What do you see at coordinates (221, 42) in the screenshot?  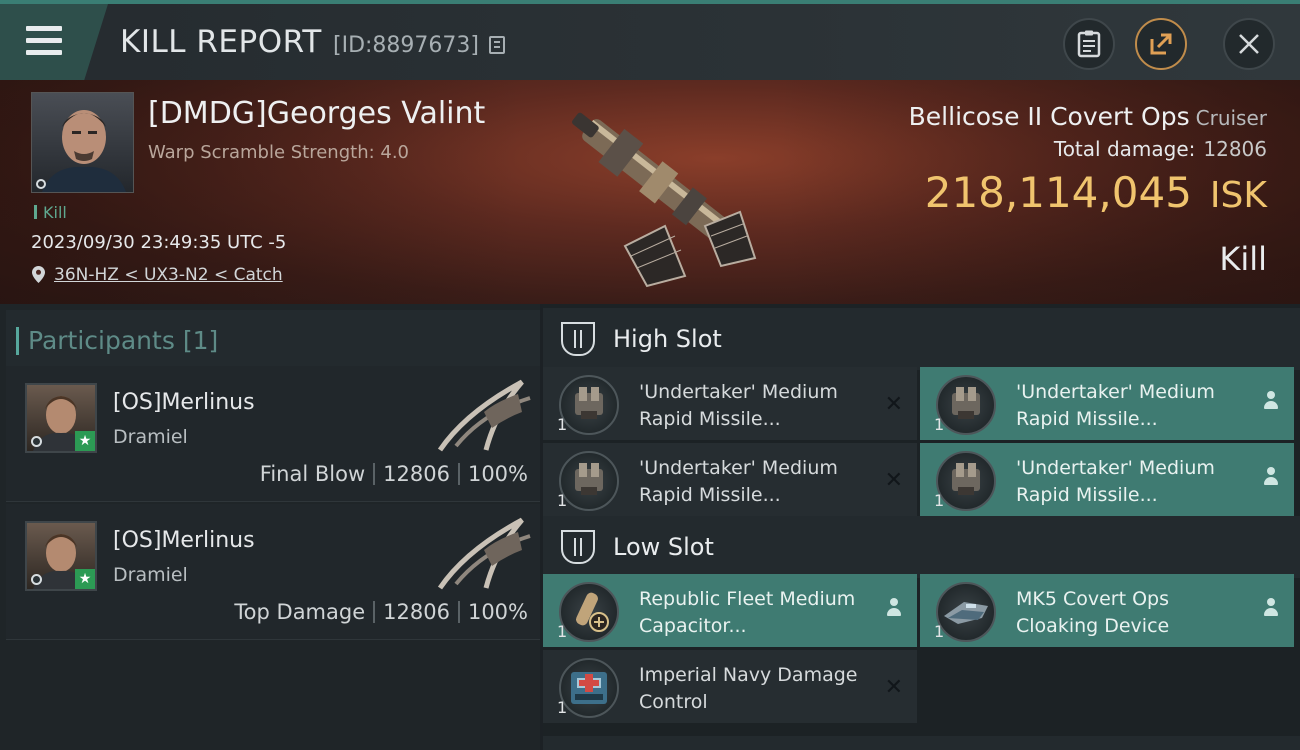 I see `page-title: KILL REPORT` at bounding box center [221, 42].